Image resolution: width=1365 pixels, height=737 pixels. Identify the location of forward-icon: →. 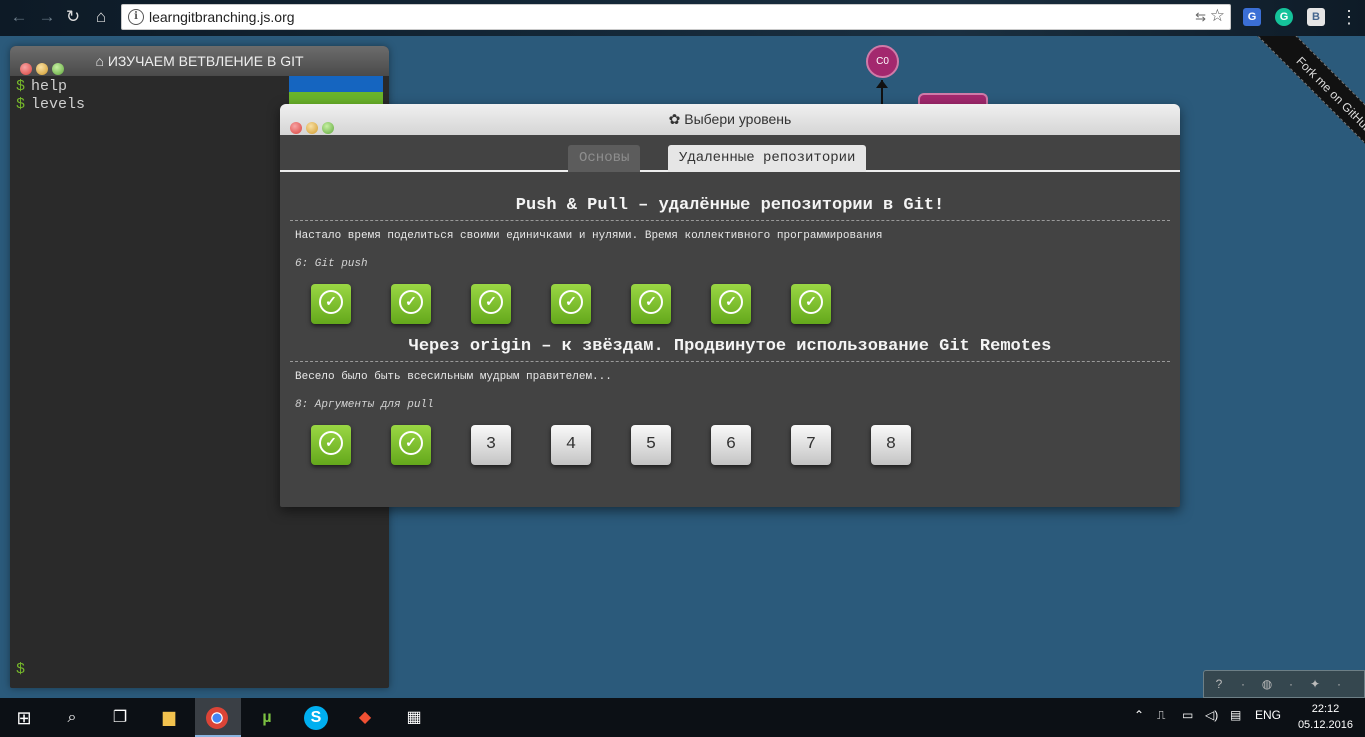
(47, 17).